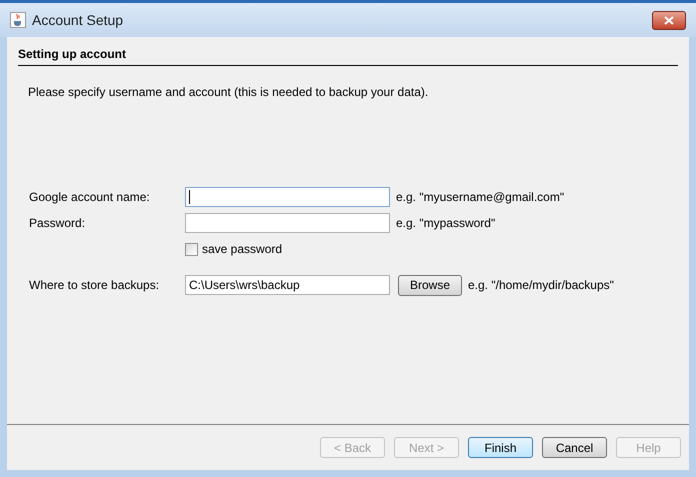 The width and height of the screenshot is (696, 477). I want to click on wizard-button: Cancel, so click(574, 447).